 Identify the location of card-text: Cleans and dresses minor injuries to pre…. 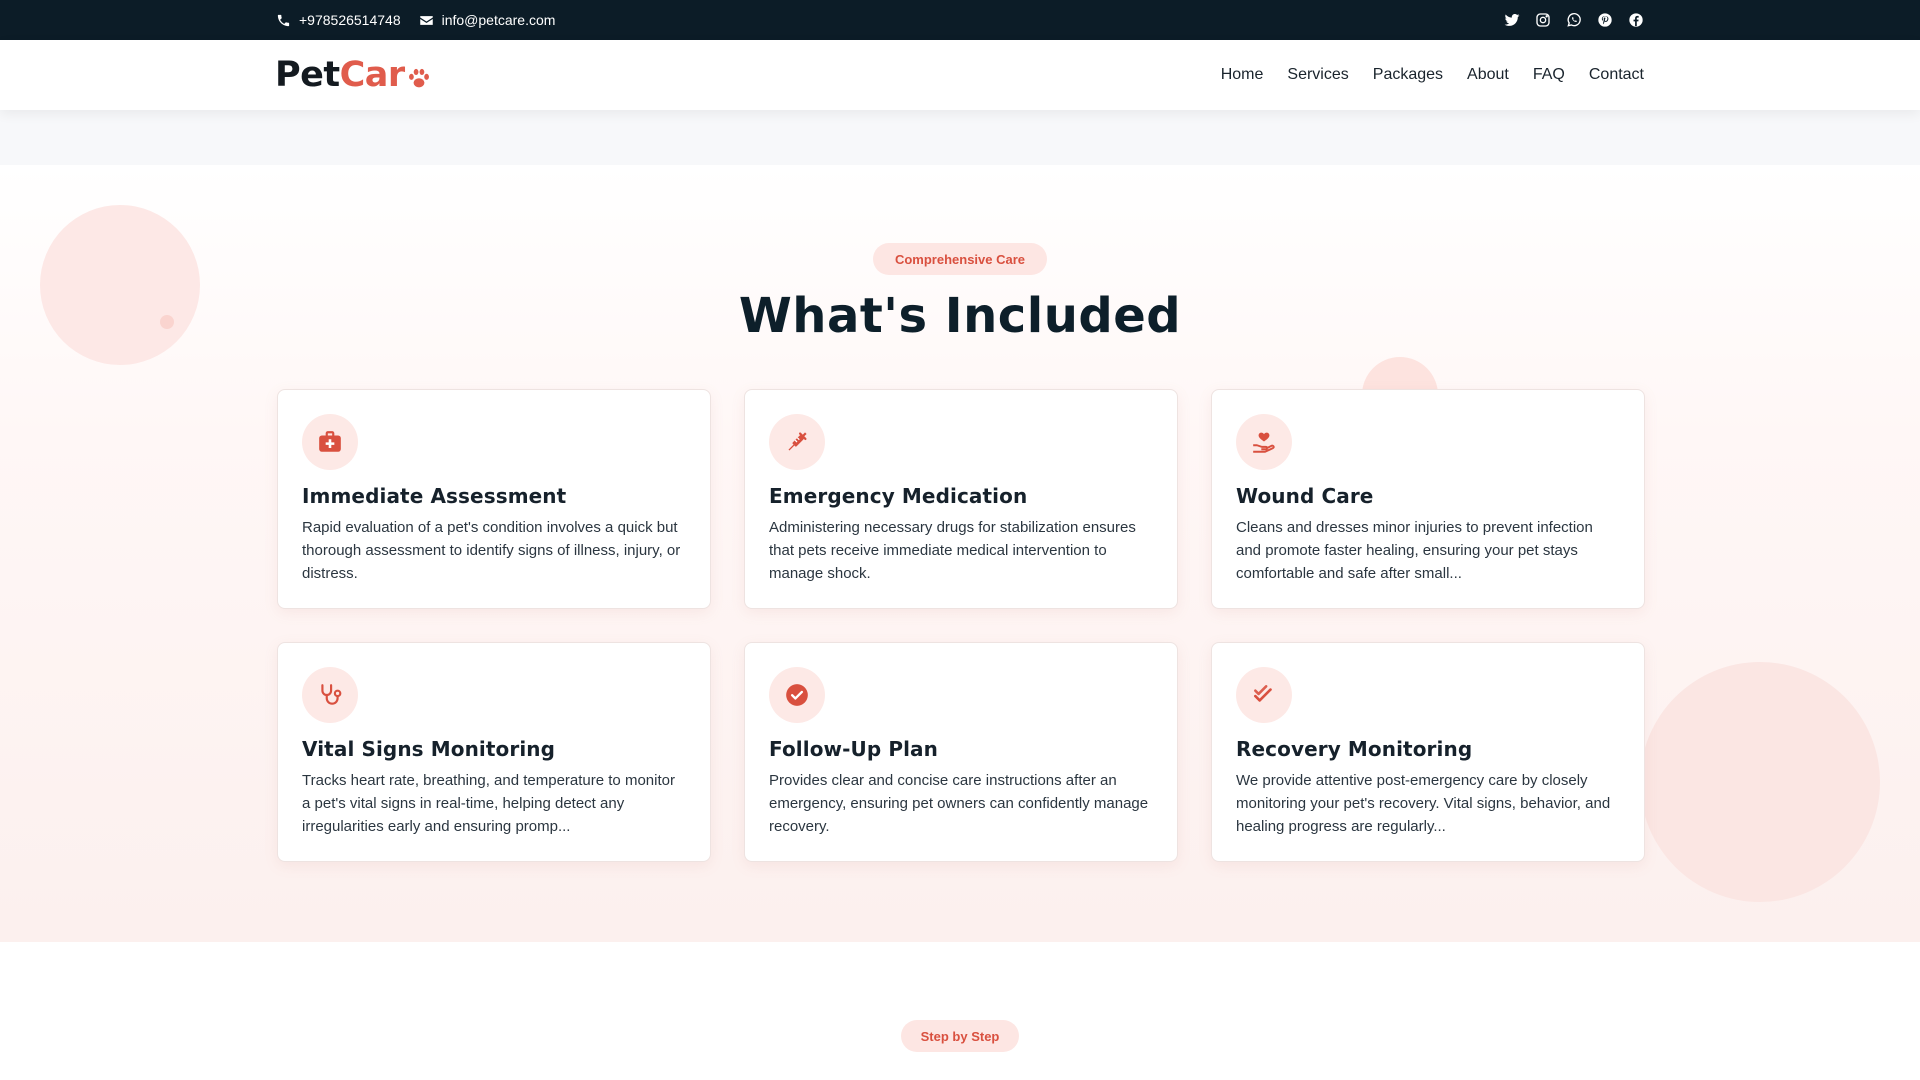
(1414, 550).